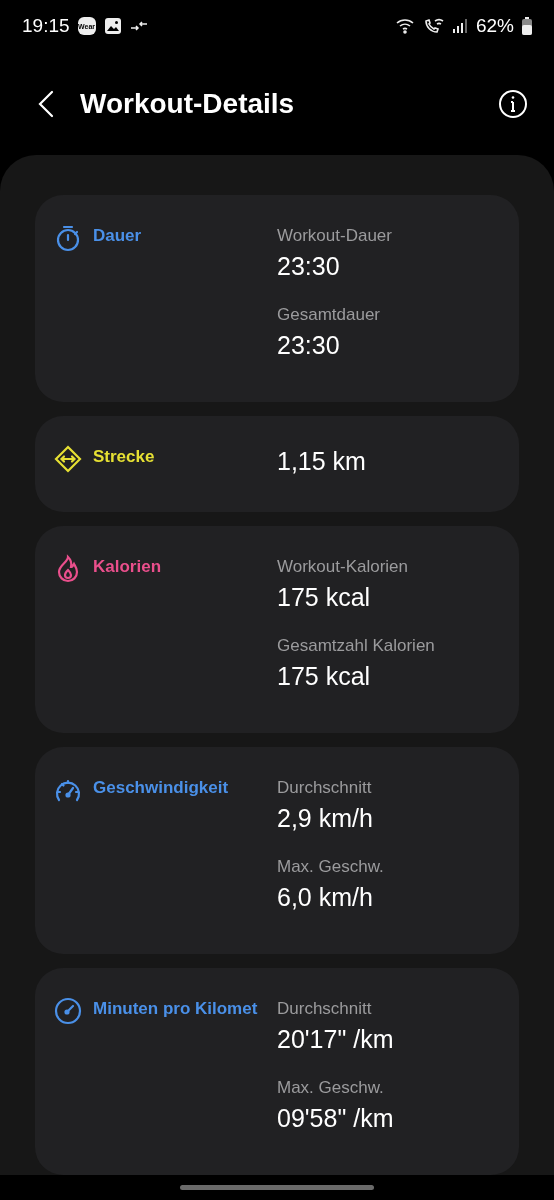 The image size is (554, 1200). What do you see at coordinates (494, 26) in the screenshot?
I see `battery-percentage: 62%` at bounding box center [494, 26].